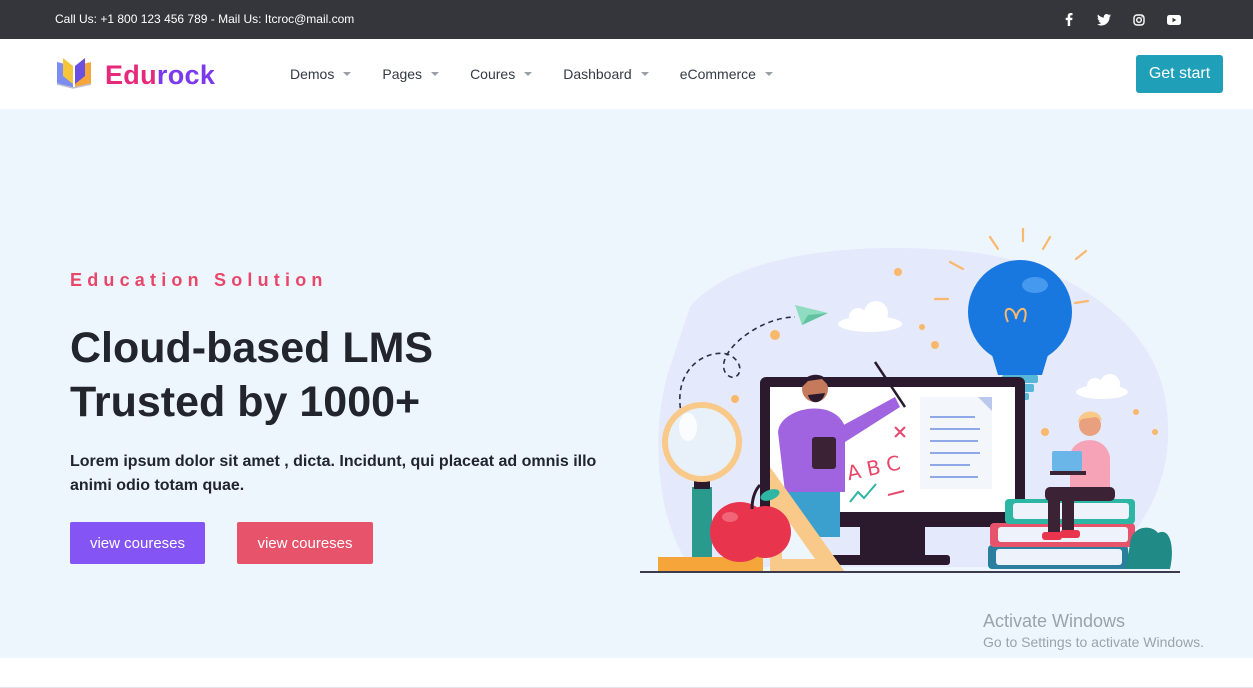  I want to click on nav-item-ecommerce: eCommerce, so click(726, 74).